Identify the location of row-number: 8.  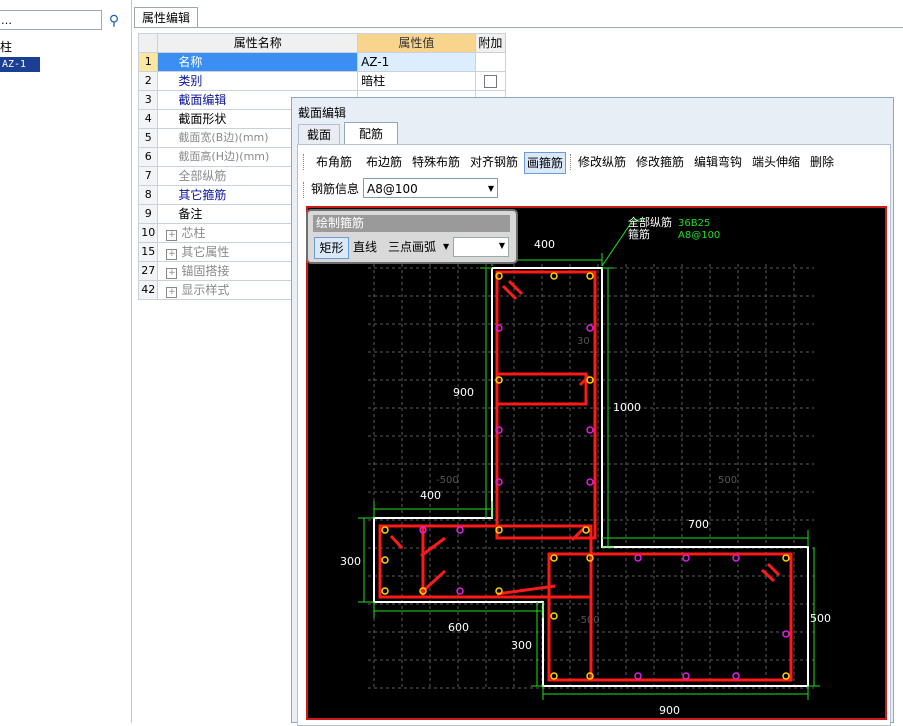
(148, 195).